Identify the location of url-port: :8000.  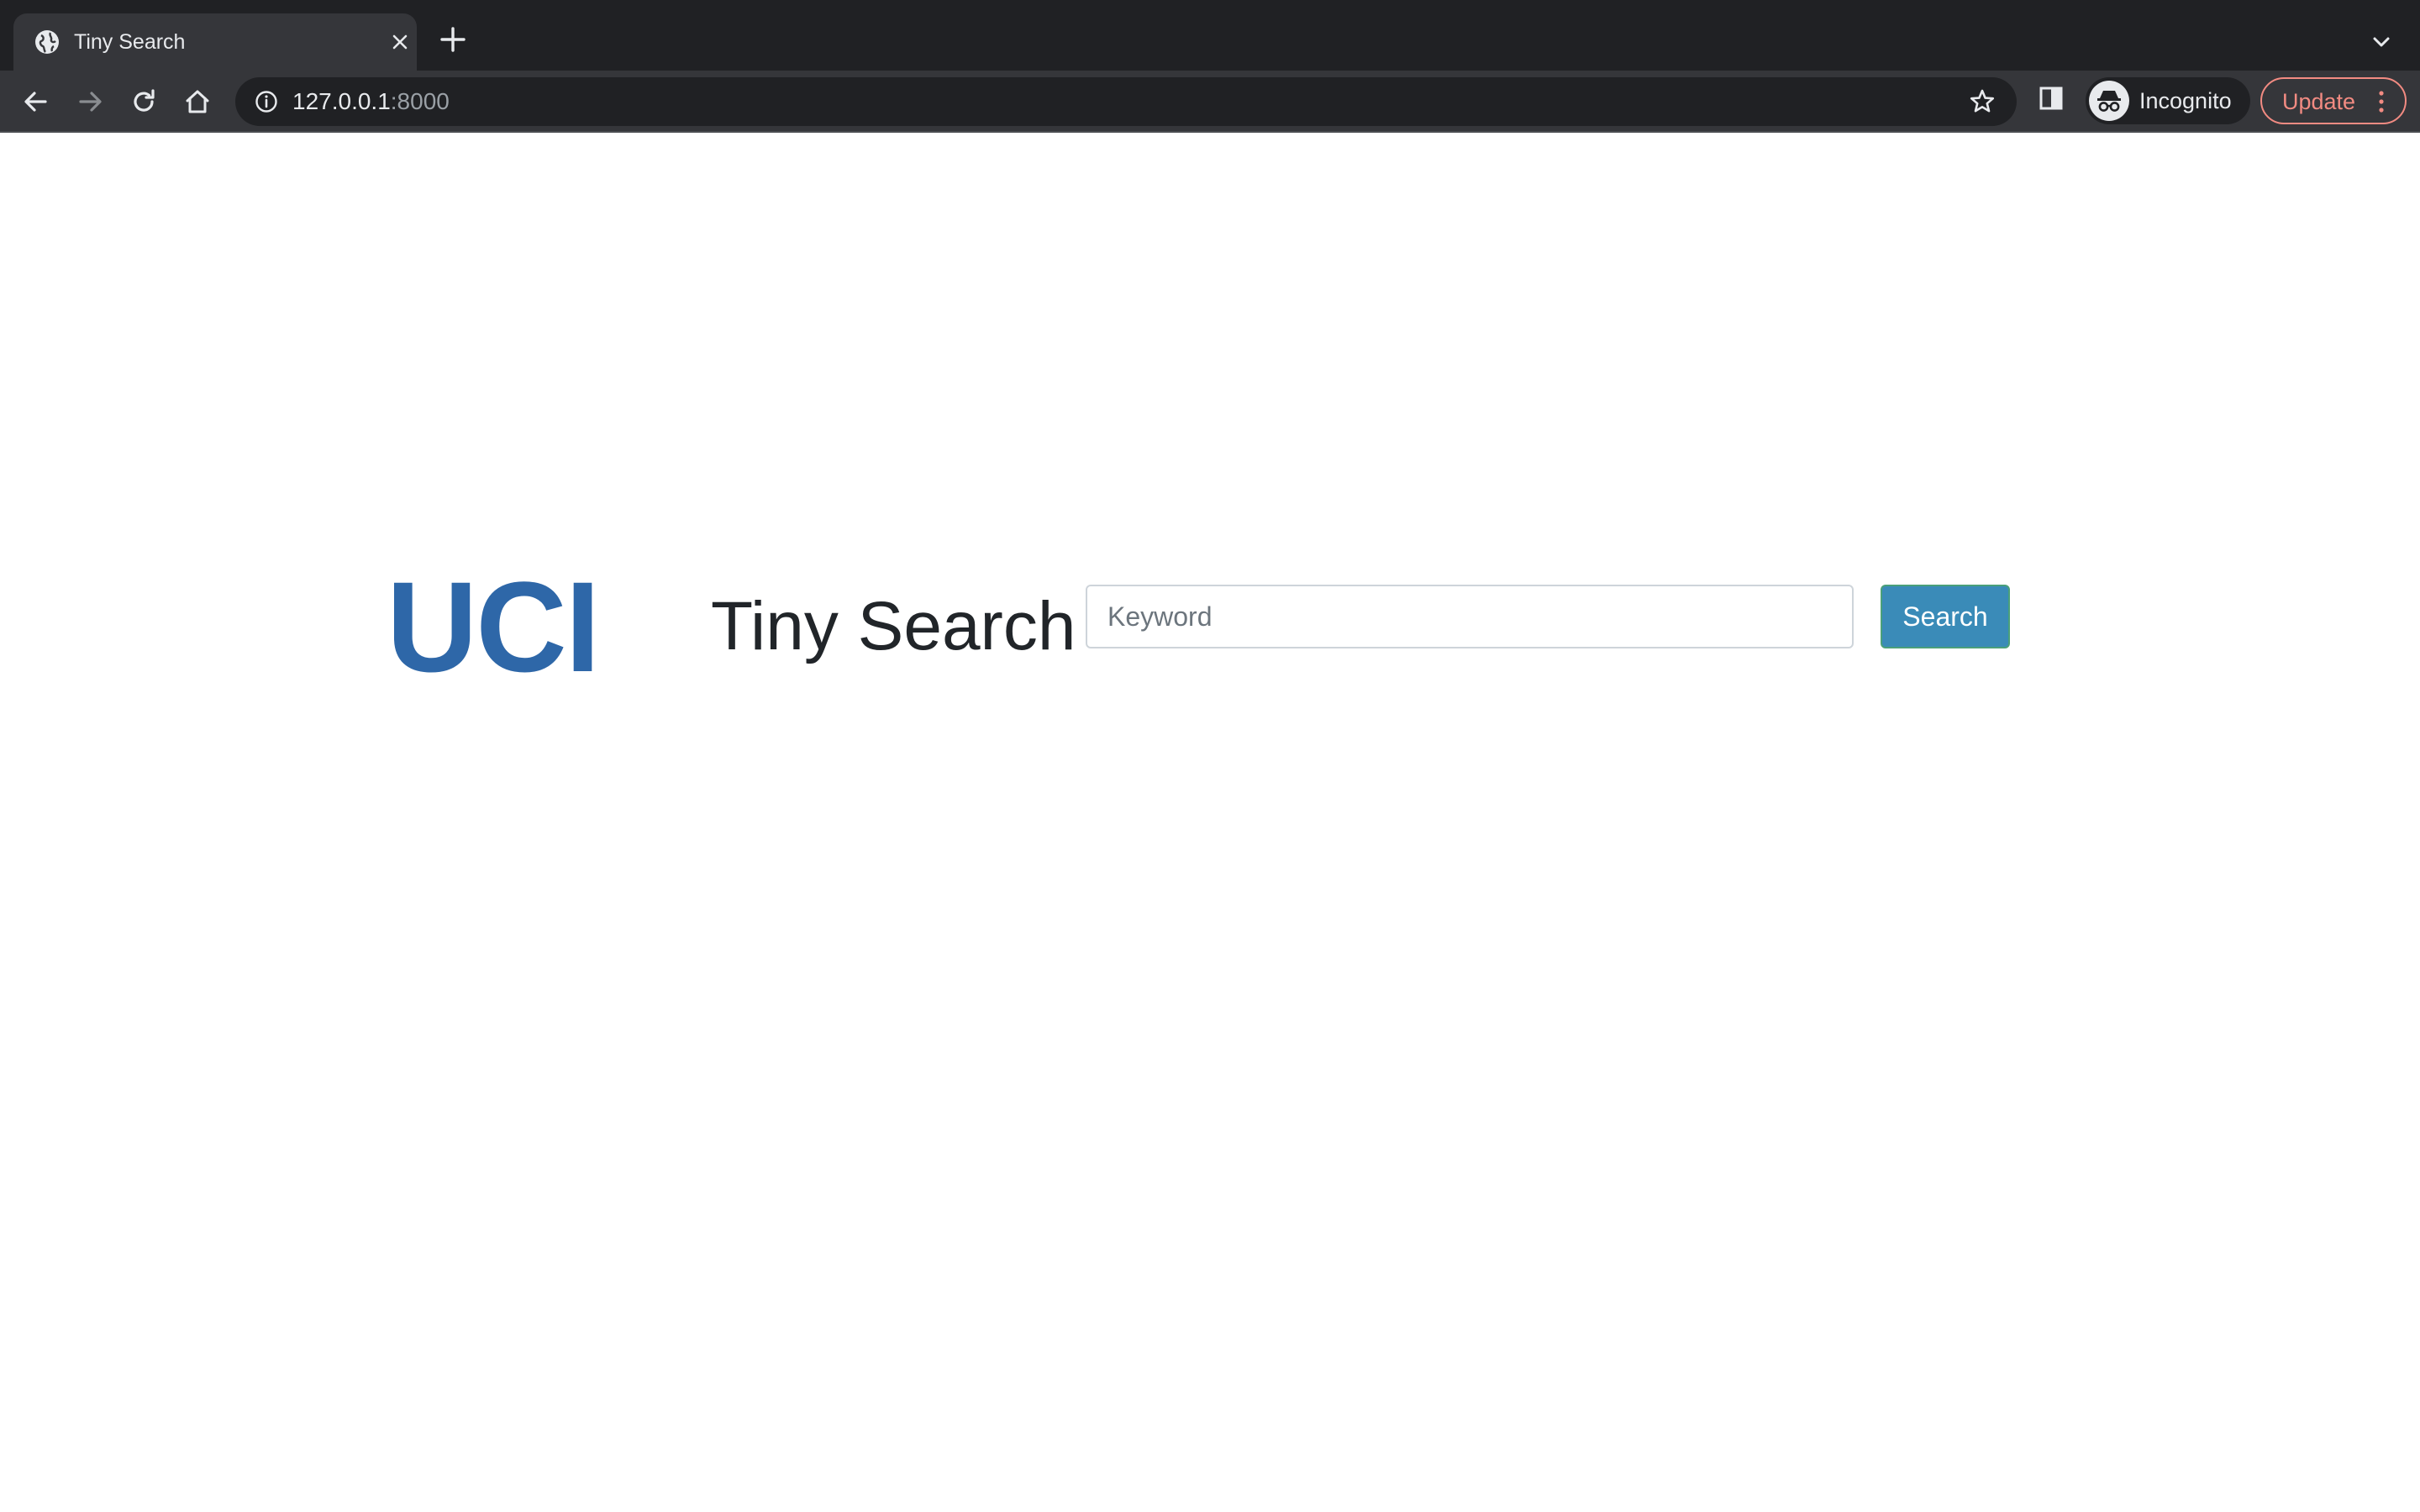
(420, 101).